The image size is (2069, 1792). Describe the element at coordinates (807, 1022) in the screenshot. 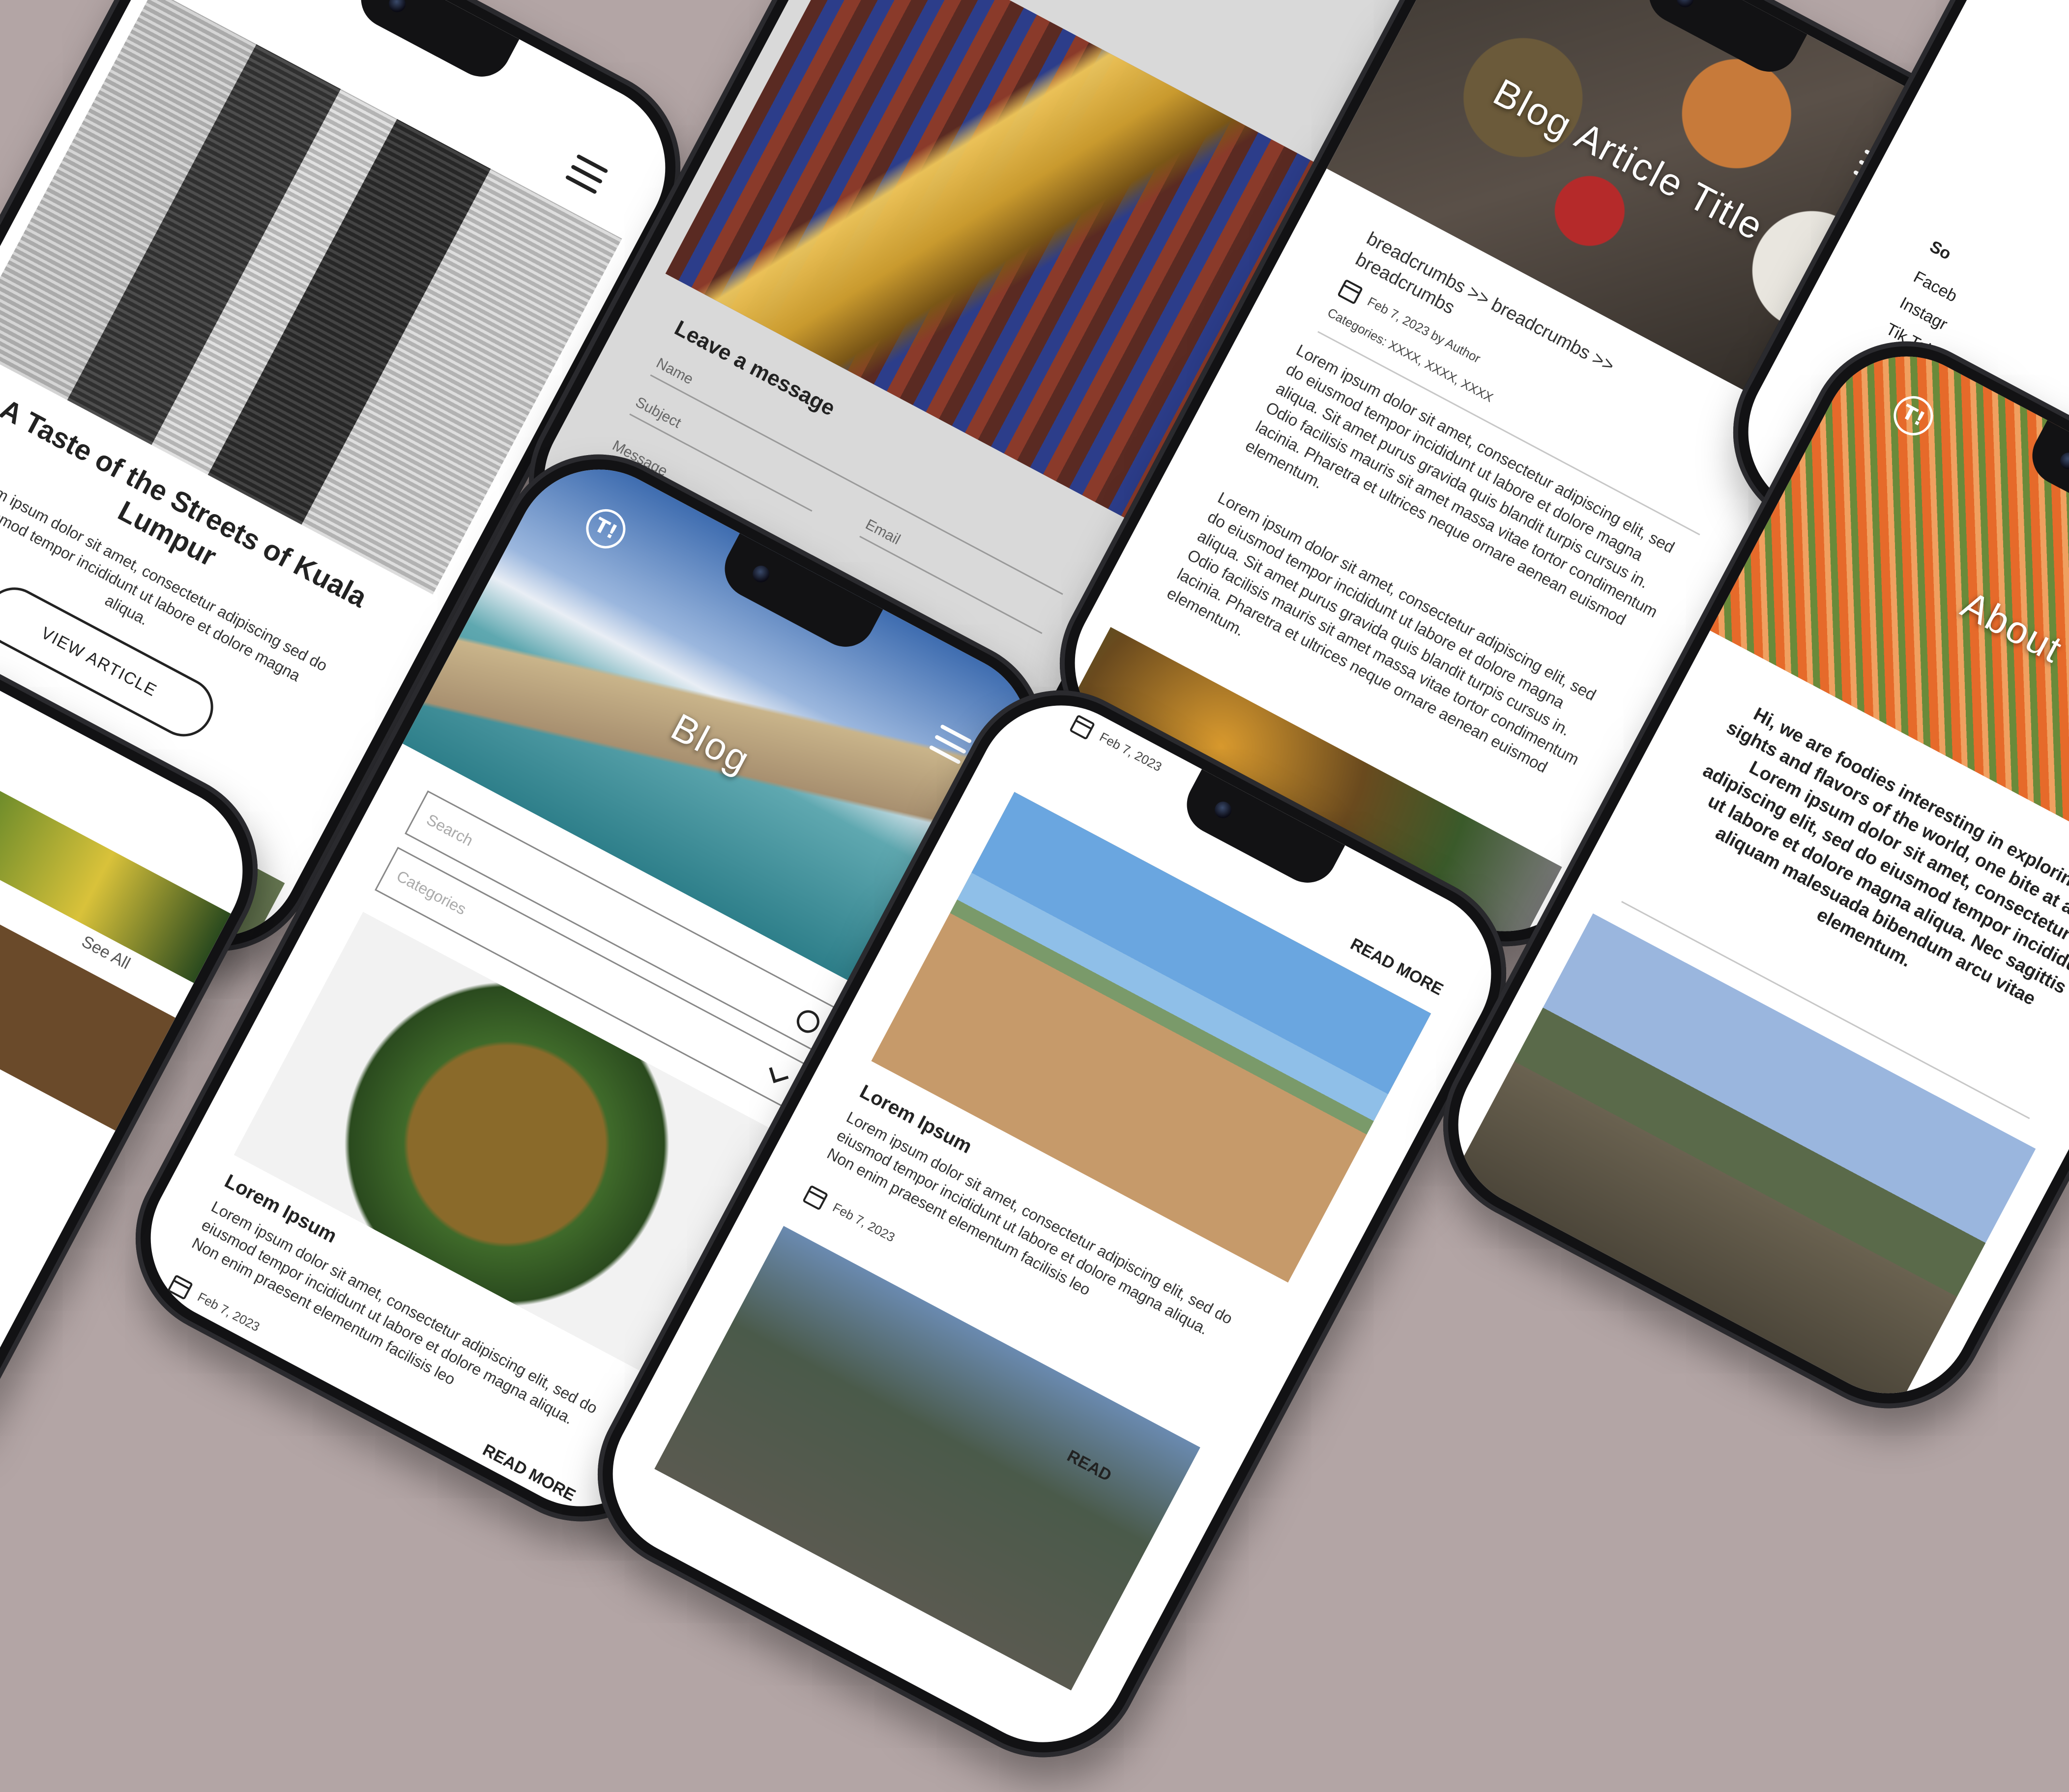

I see `search-icon` at that location.